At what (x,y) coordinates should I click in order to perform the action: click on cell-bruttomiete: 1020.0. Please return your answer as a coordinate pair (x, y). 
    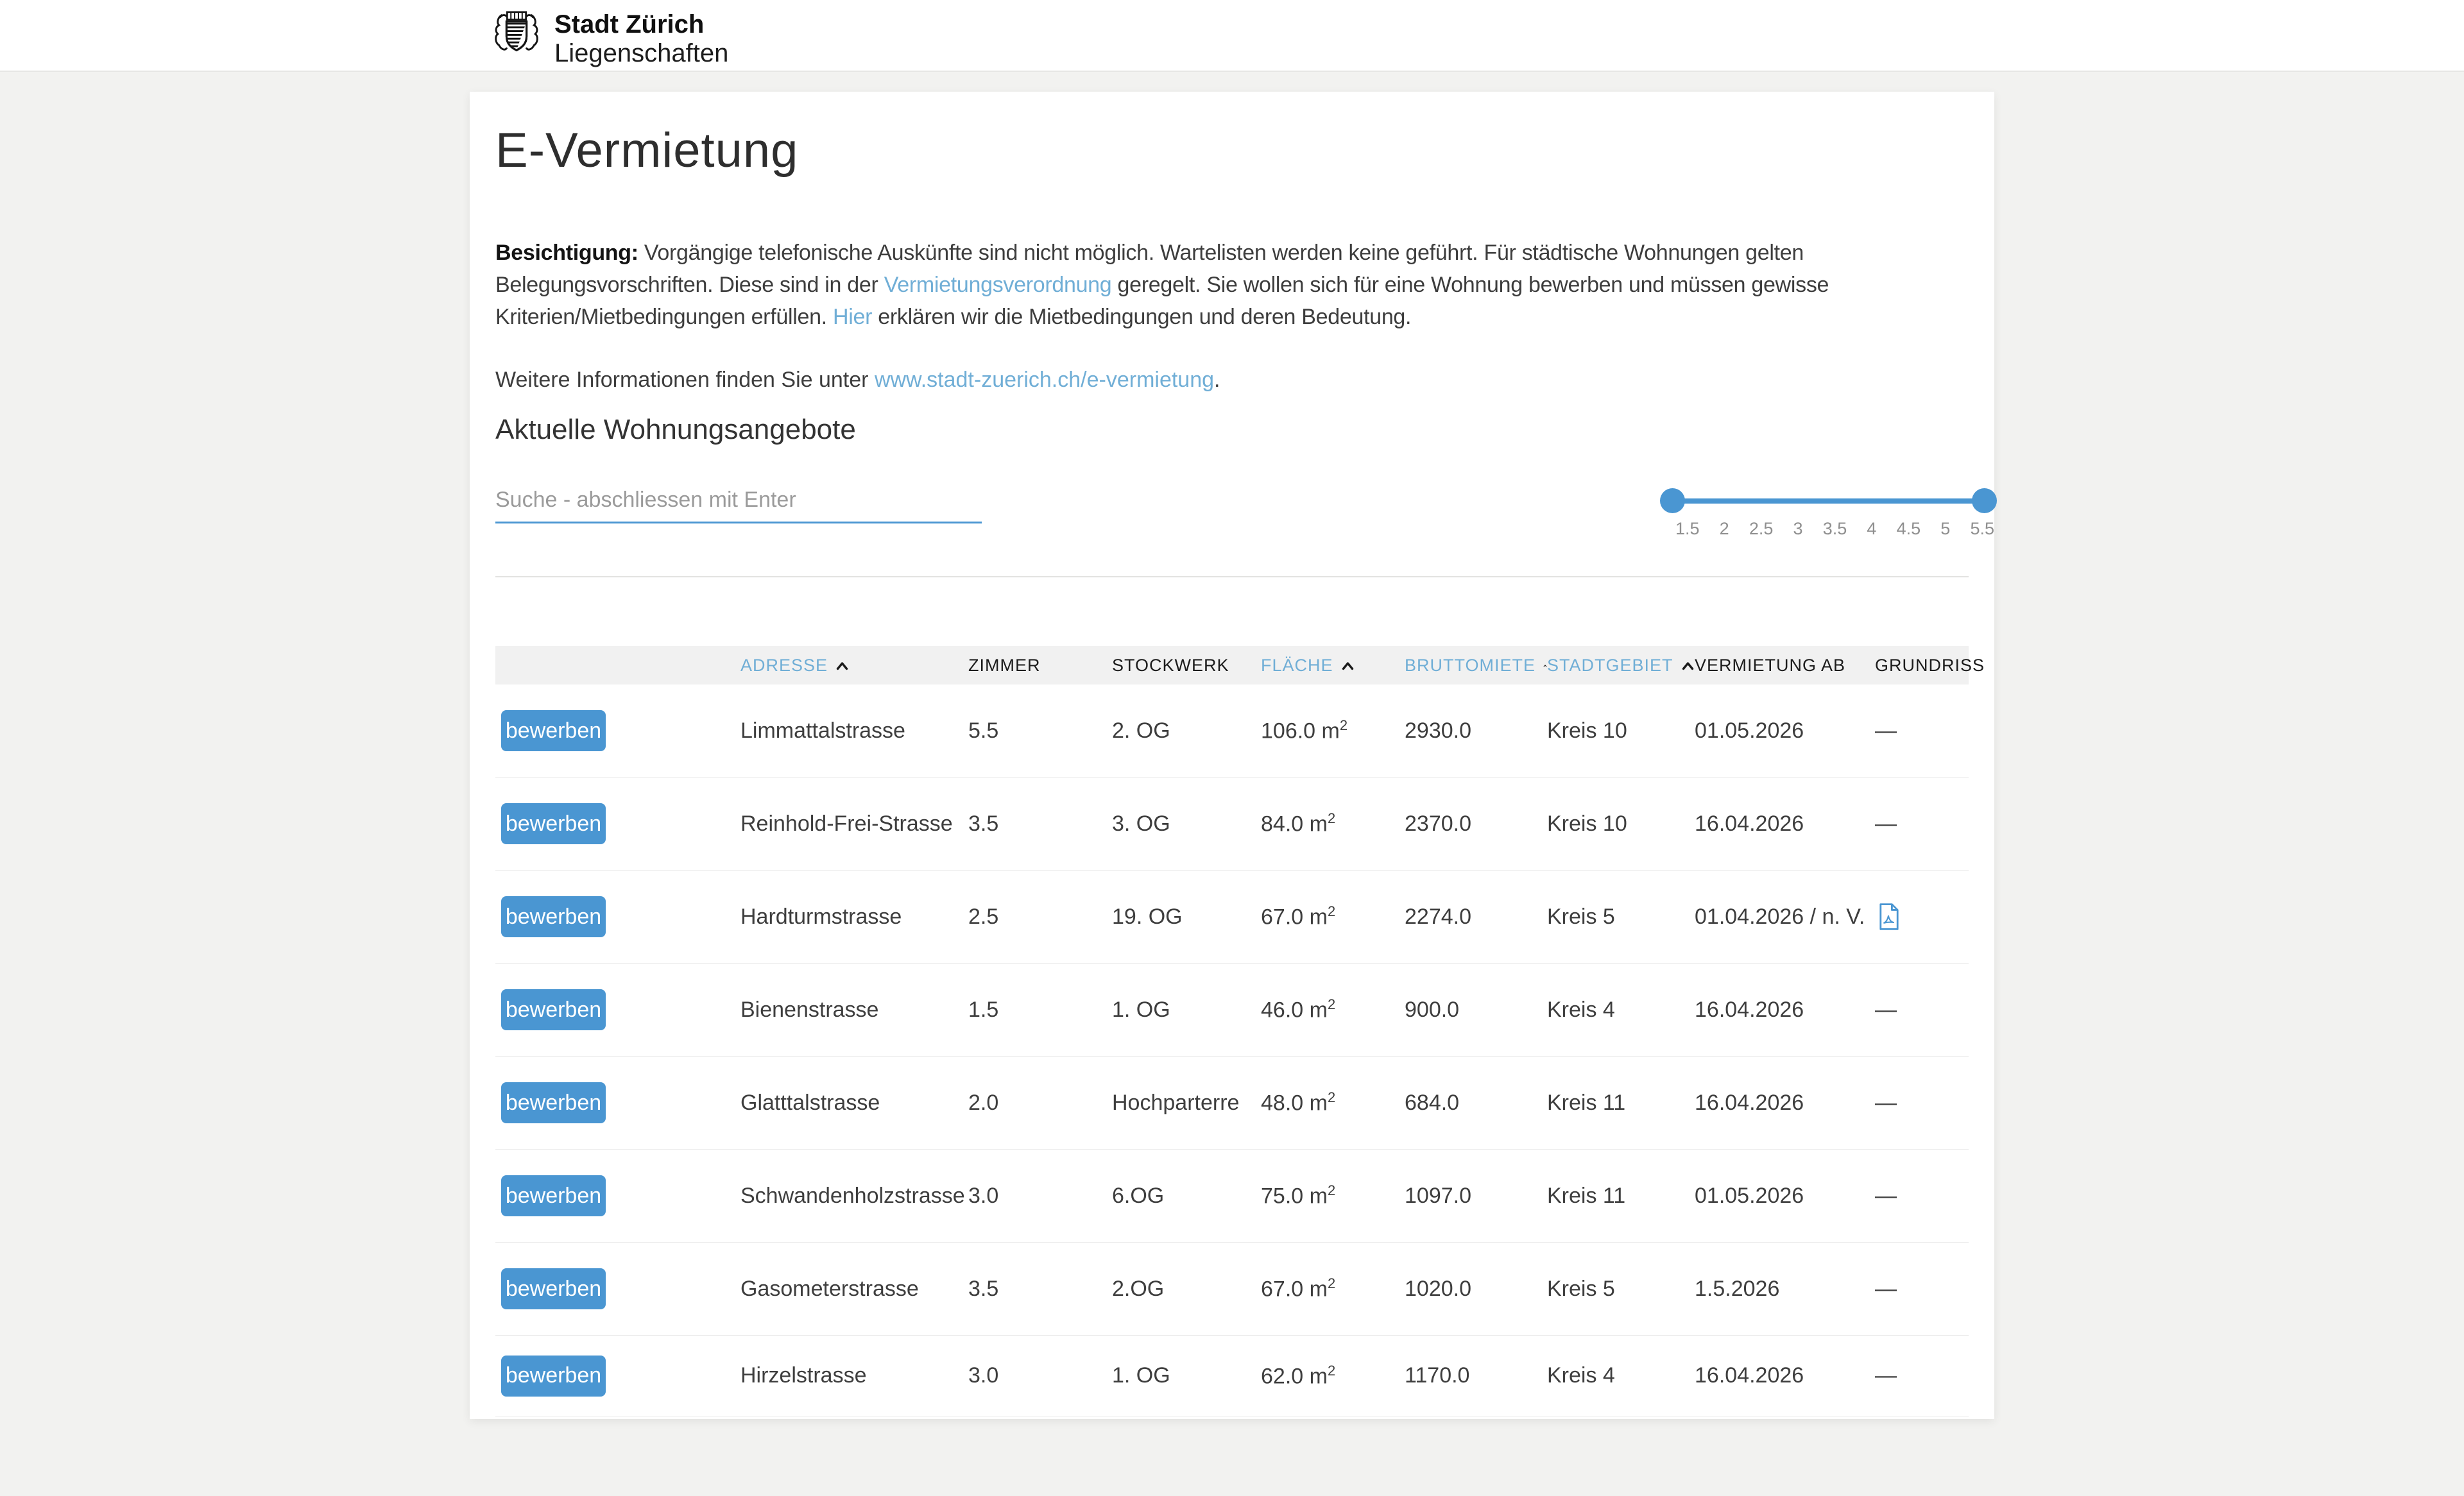
    Looking at the image, I should click on (1438, 1288).